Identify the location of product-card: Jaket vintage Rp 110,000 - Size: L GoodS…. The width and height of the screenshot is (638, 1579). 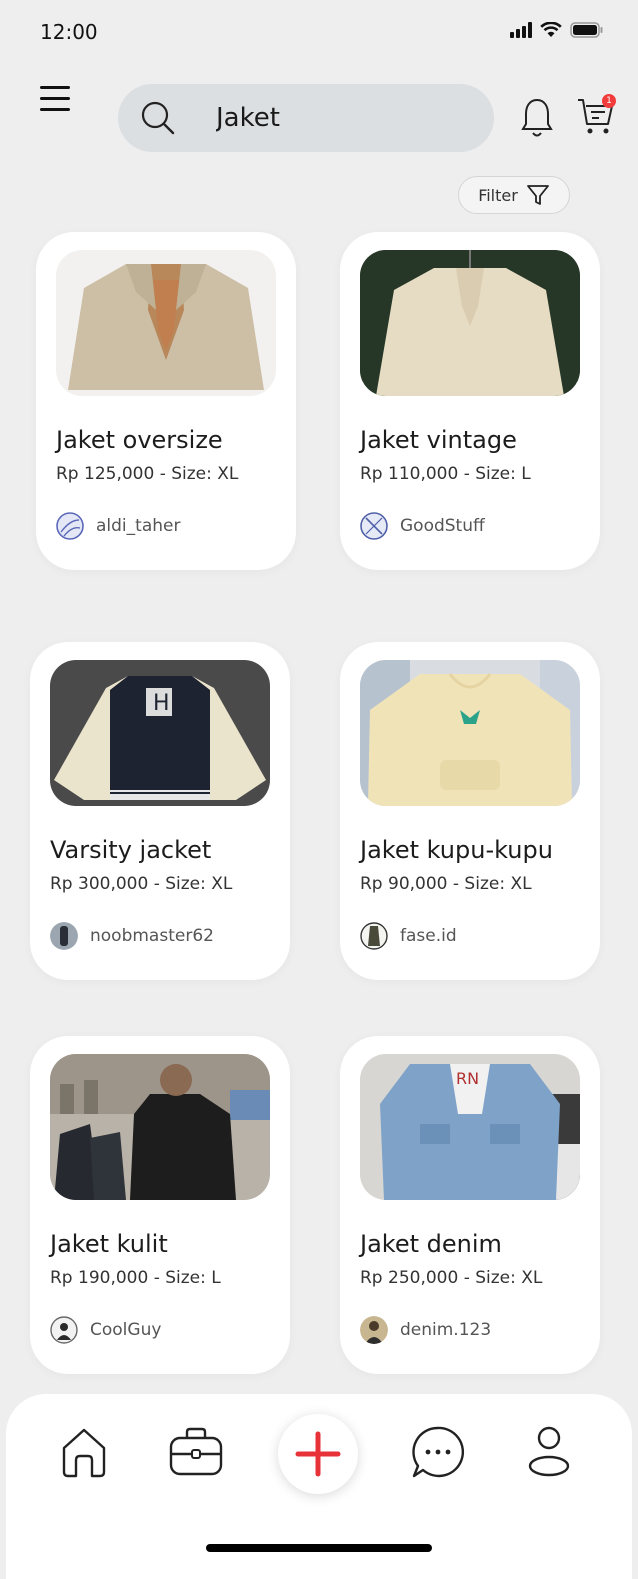
(470, 401).